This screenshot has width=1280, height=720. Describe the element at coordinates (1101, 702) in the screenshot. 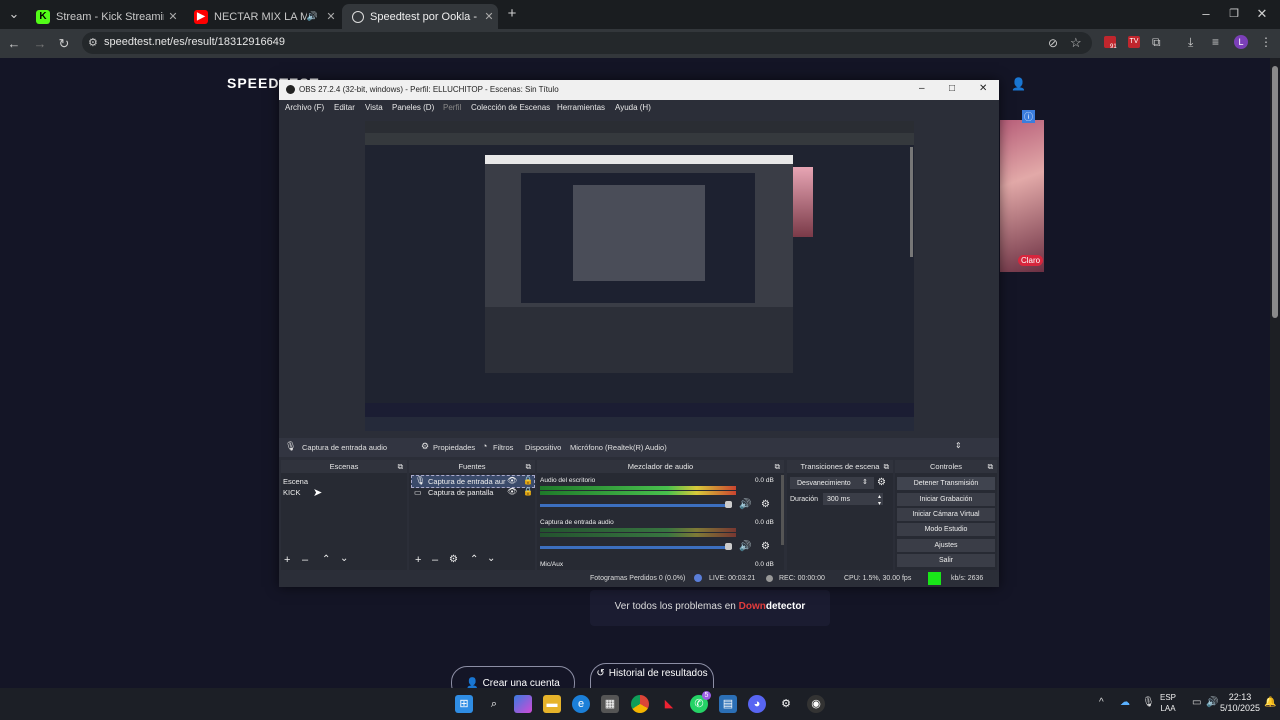

I see `chevron-up-icon: ^` at that location.